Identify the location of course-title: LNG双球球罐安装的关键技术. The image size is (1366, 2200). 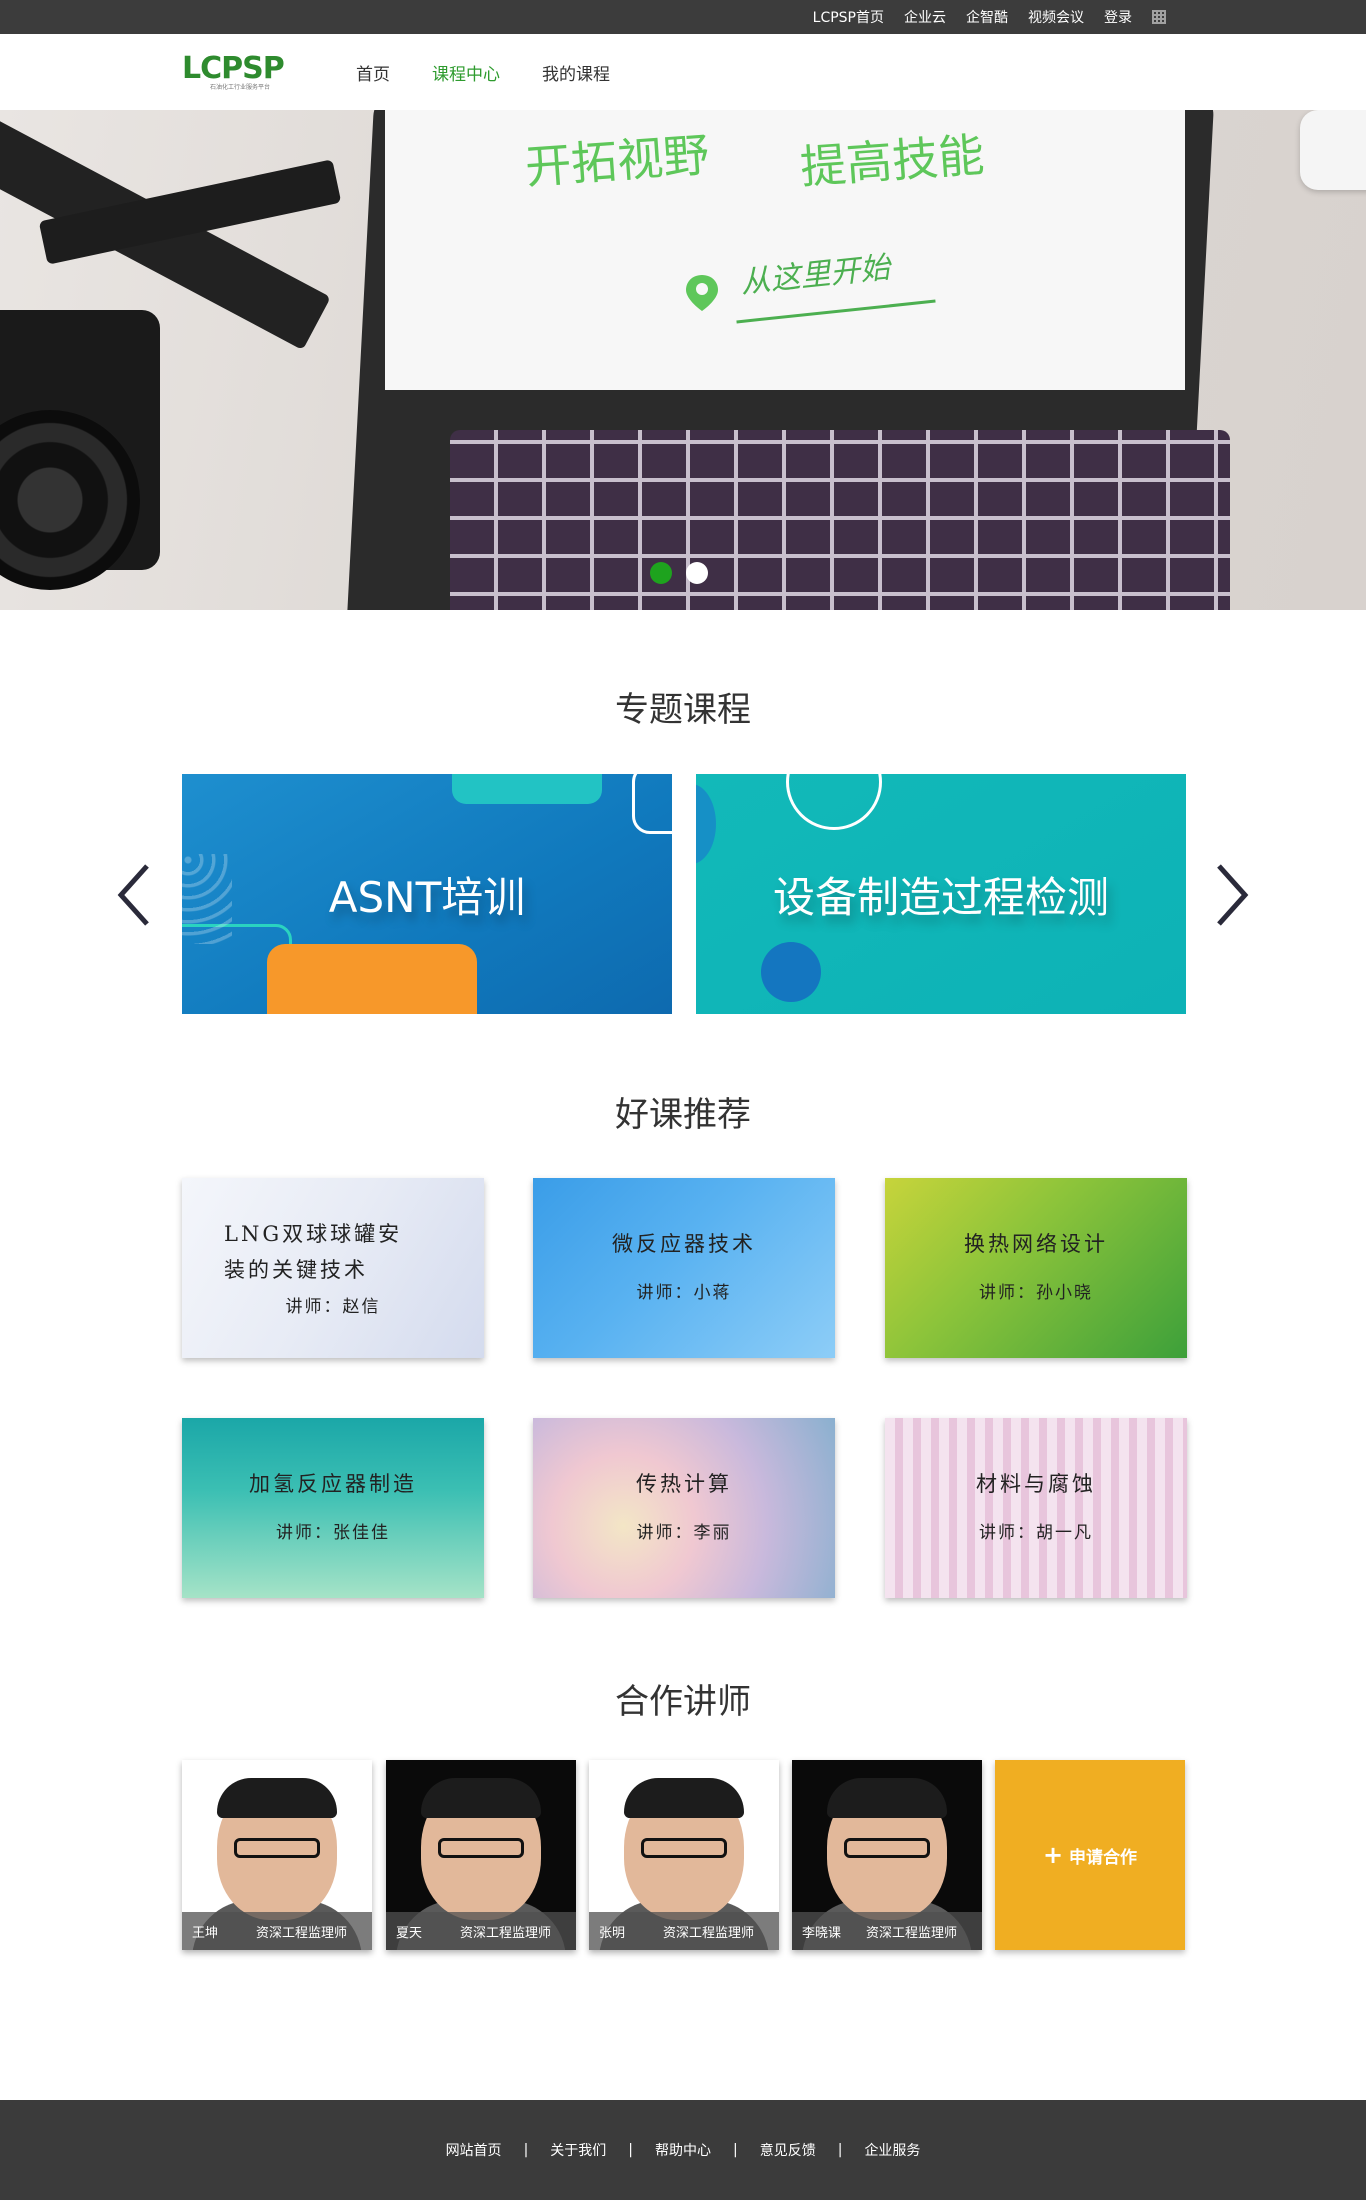
(313, 1252).